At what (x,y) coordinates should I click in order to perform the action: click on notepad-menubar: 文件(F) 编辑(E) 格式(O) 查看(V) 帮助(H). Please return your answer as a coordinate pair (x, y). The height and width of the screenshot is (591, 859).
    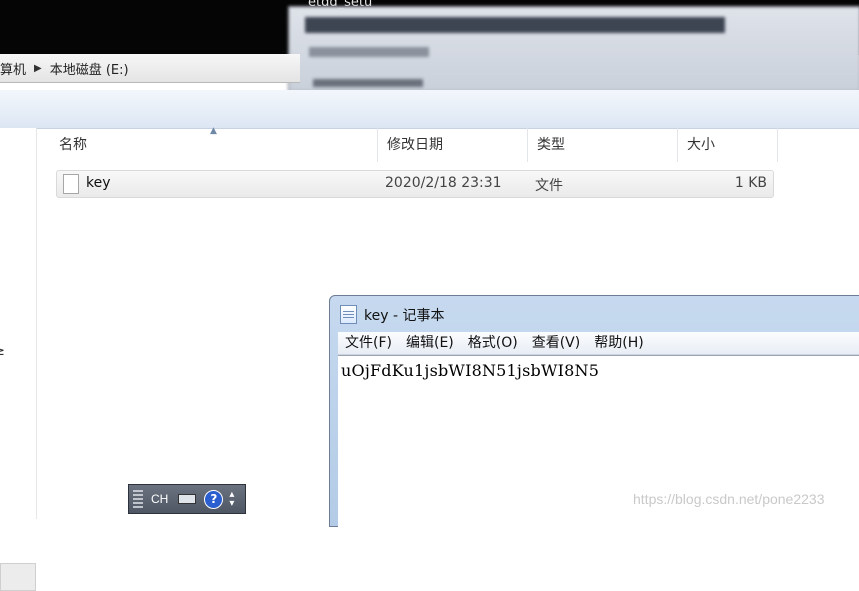
    Looking at the image, I should click on (598, 343).